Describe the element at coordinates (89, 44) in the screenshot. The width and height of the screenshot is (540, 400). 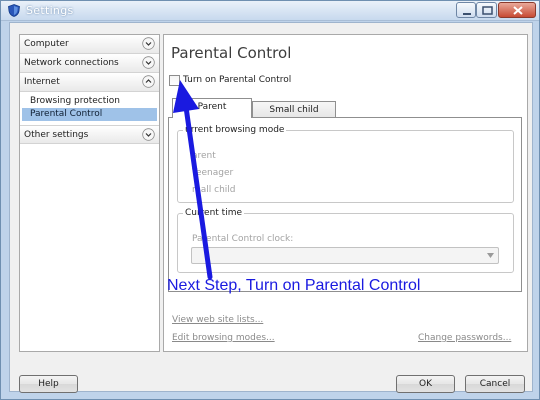
I see `sidebar-section-computer: Computer` at that location.